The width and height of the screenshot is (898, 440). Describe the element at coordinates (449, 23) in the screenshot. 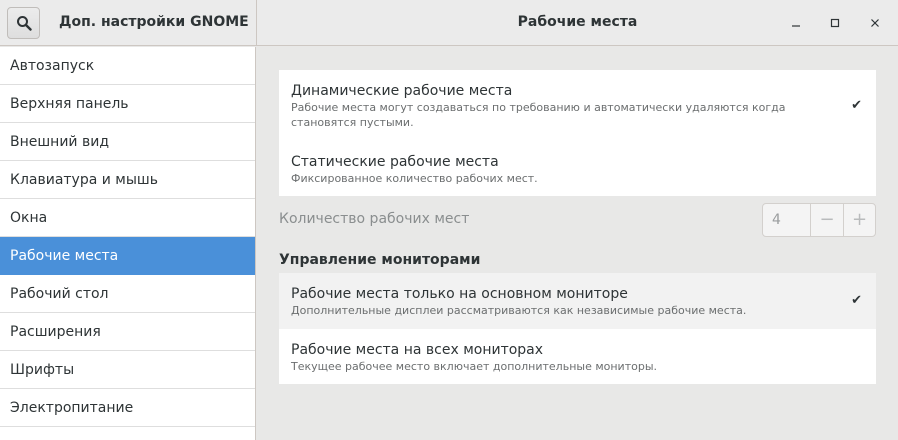

I see `header-bar: Доп. настройки GNOME Рабочие места` at that location.